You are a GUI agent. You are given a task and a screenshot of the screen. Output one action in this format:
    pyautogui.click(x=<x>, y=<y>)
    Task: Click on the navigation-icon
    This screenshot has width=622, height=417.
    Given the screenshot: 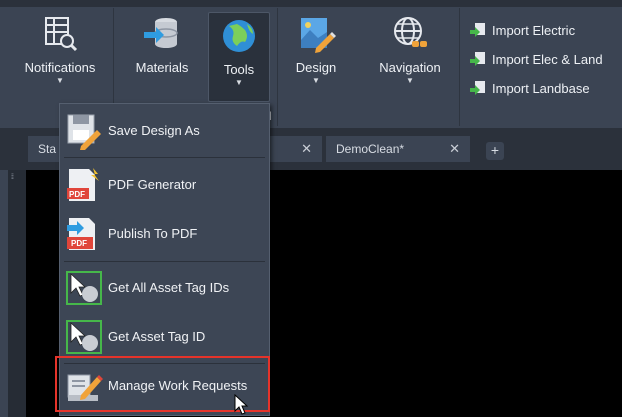 What is the action you would take?
    pyautogui.click(x=410, y=32)
    